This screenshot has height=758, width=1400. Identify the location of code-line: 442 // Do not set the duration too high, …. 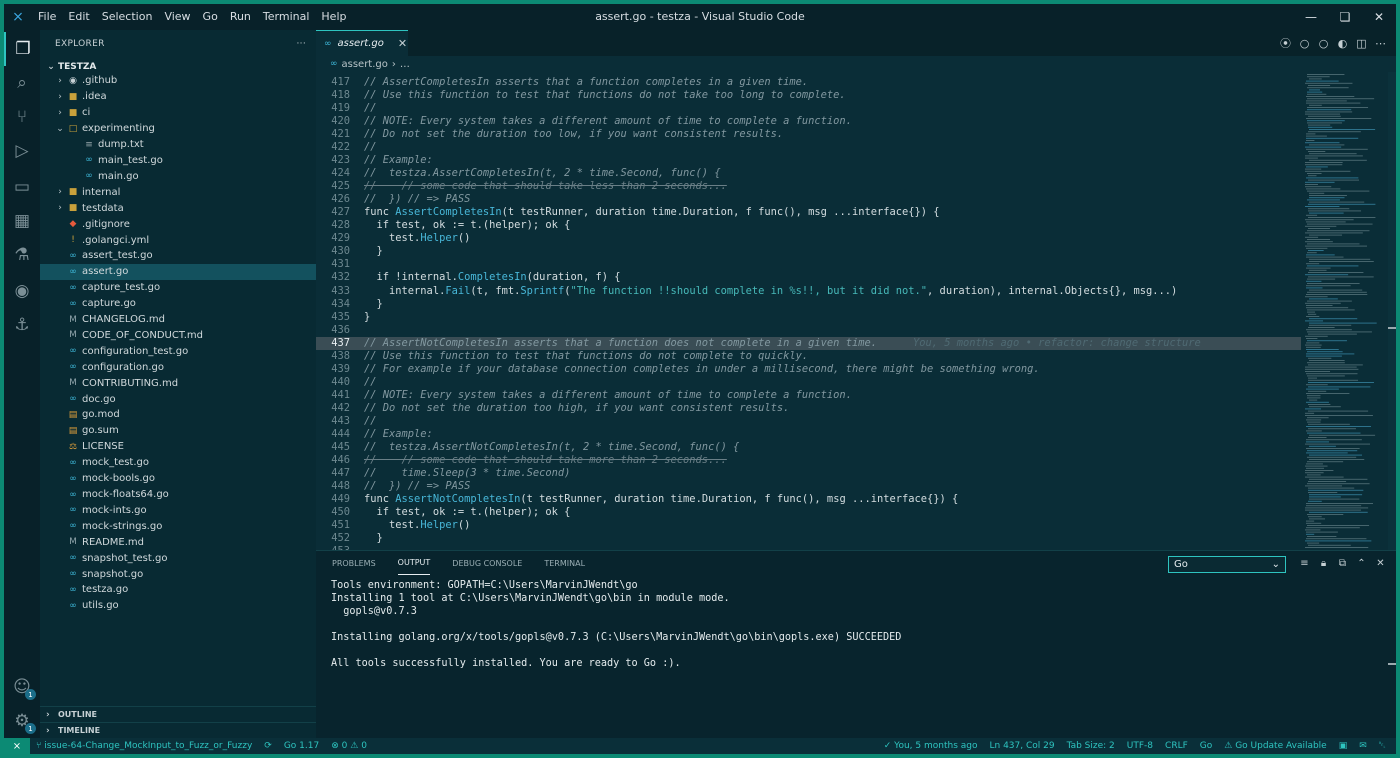
(808, 408).